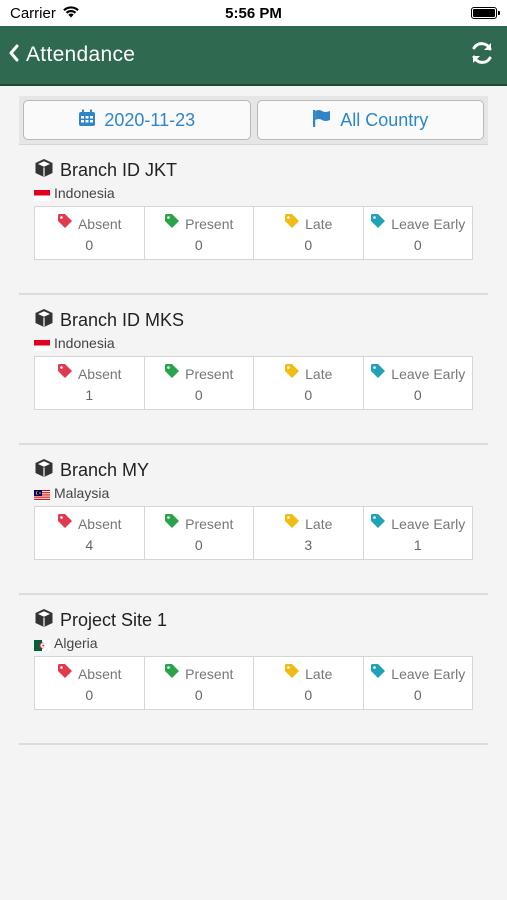 Image resolution: width=507 pixels, height=900 pixels. What do you see at coordinates (418, 533) in the screenshot?
I see `stat-leave-early: Leave Early 1` at bounding box center [418, 533].